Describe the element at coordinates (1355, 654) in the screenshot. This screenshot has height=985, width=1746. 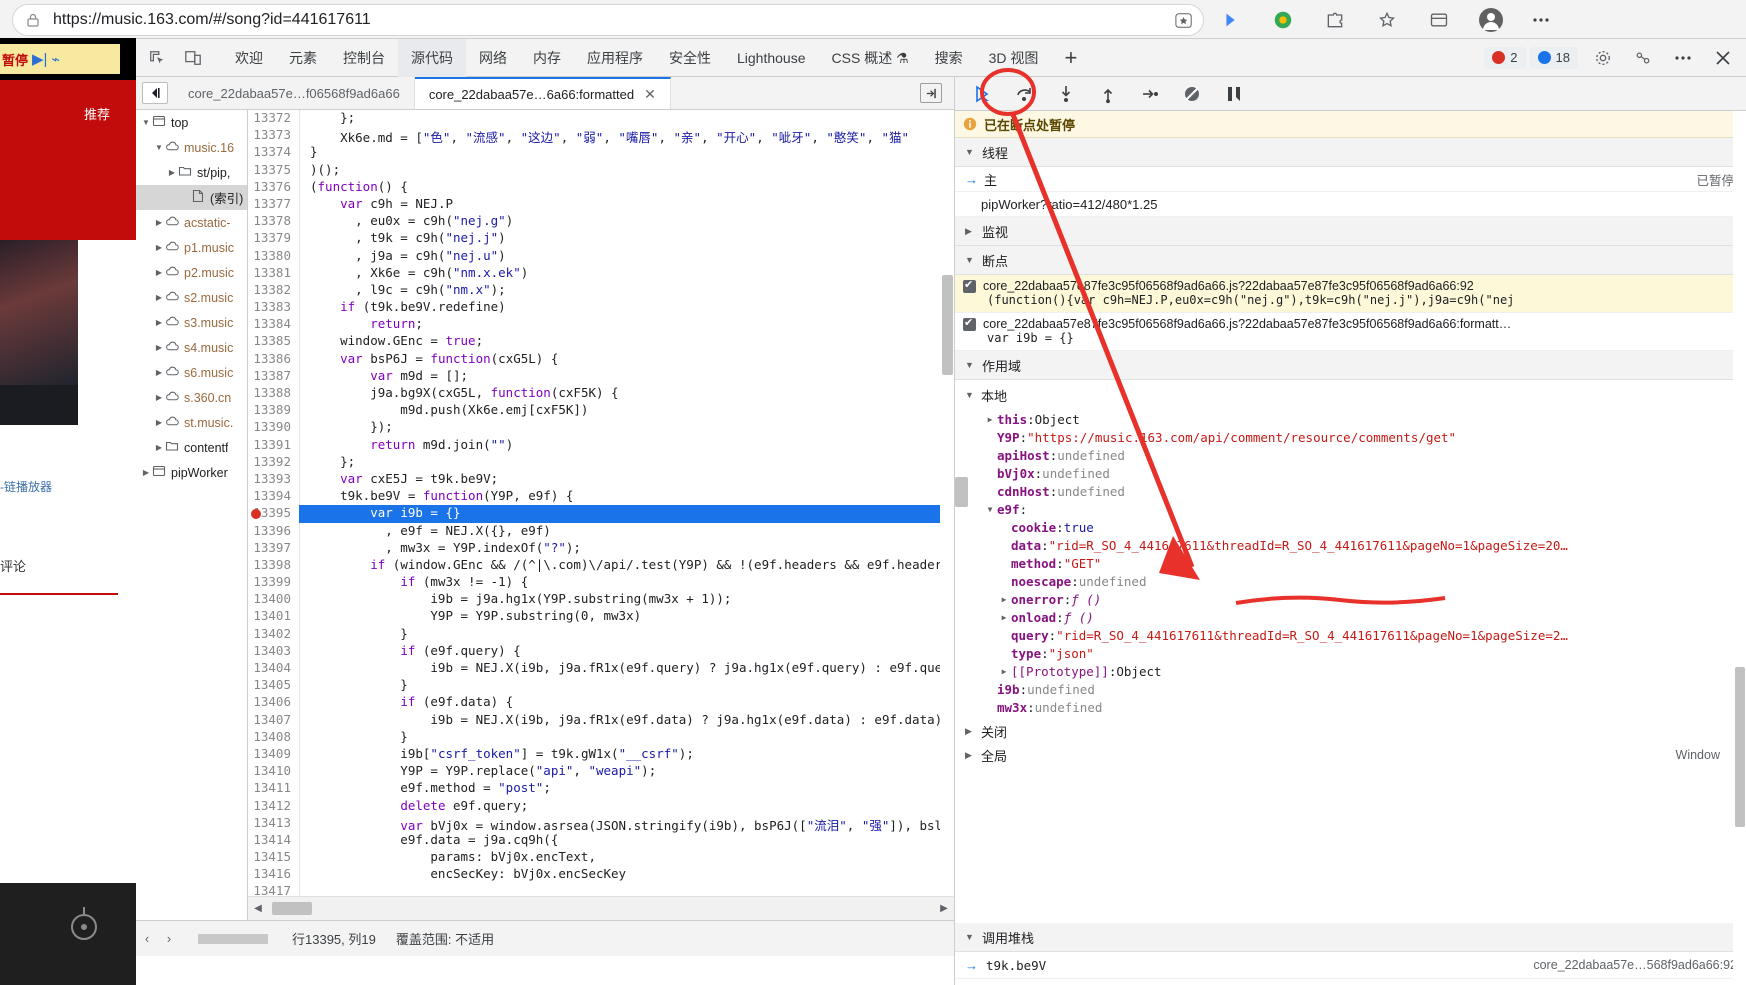
I see `scope-variable: type: "json"` at that location.